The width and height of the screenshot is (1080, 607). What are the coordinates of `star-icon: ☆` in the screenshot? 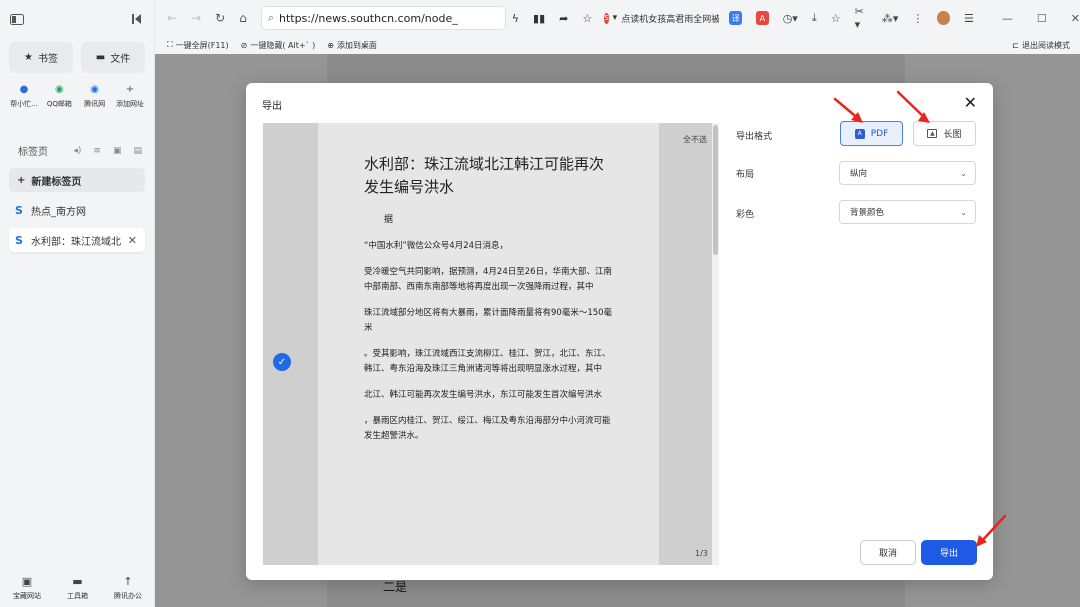 It's located at (836, 18).